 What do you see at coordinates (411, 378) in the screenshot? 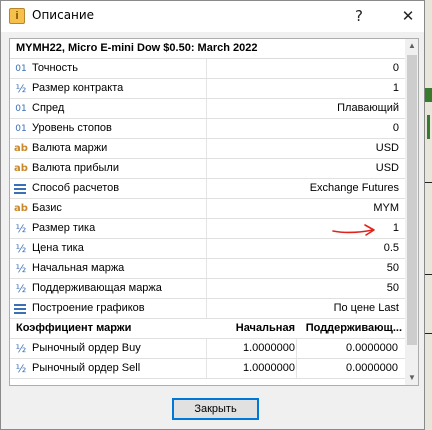
I see `scroll-down-icon: ▼` at bounding box center [411, 378].